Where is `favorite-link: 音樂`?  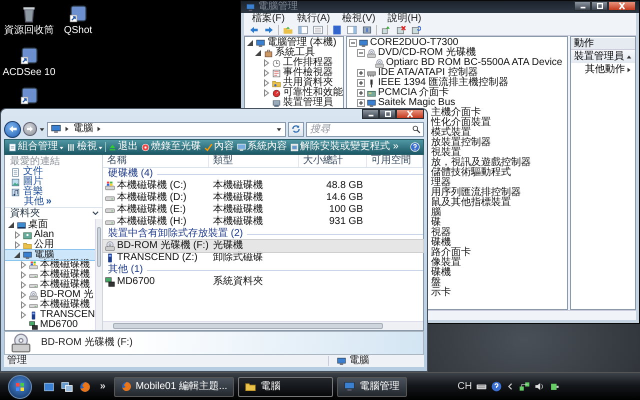 favorite-link: 音樂 is located at coordinates (53, 192).